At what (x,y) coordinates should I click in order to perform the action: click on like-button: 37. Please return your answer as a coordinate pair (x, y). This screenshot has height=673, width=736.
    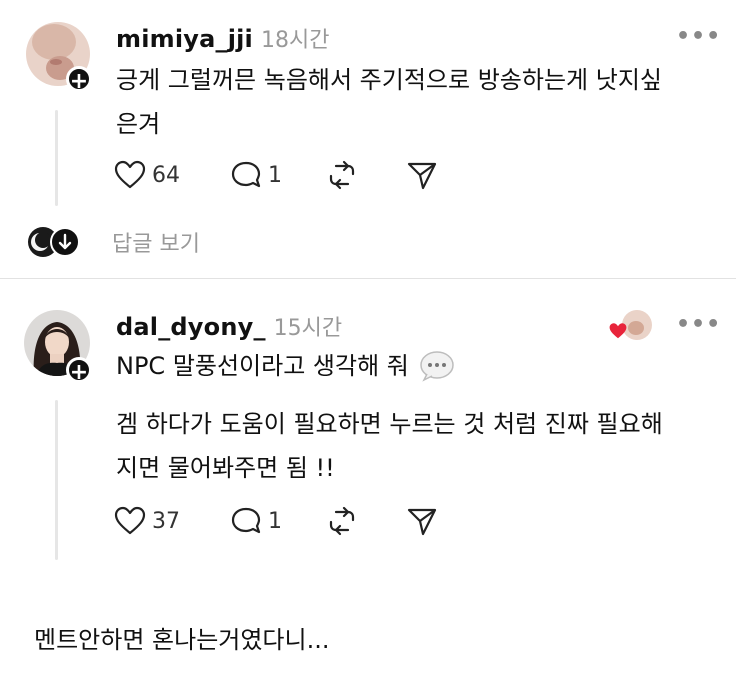
    Looking at the image, I should click on (147, 521).